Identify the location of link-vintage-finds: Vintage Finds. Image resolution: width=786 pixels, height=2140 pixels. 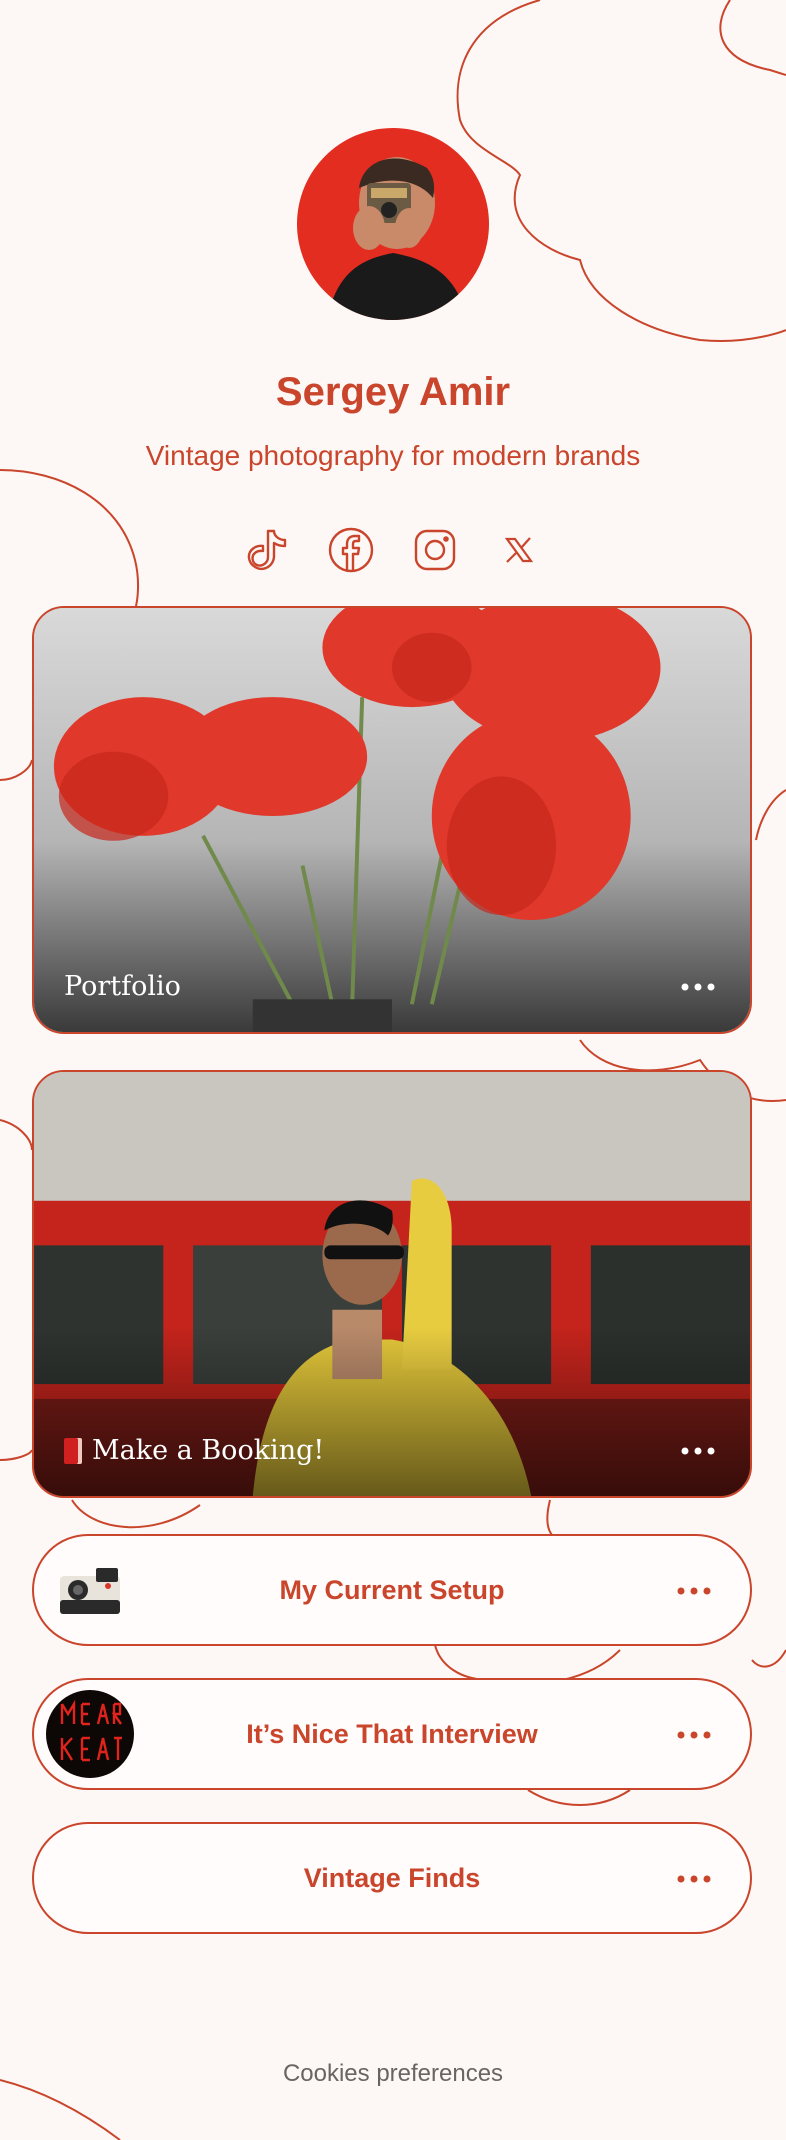
(392, 1878).